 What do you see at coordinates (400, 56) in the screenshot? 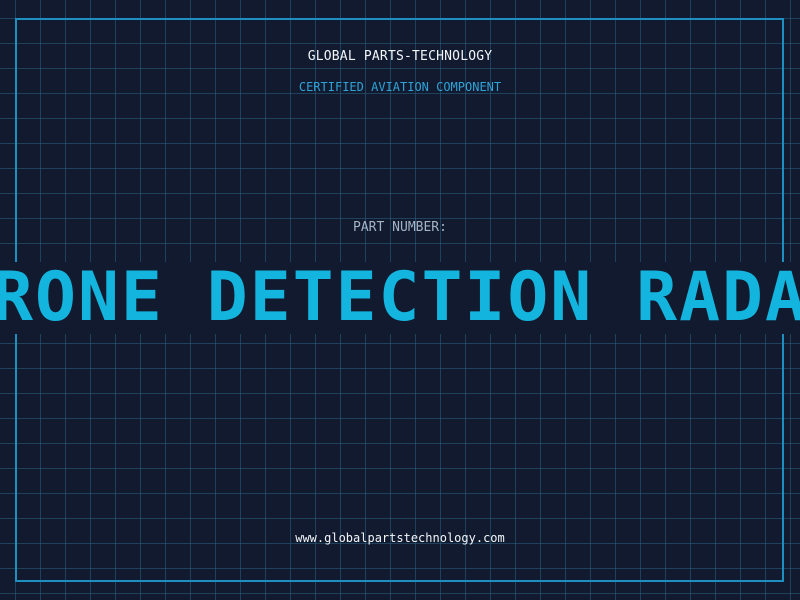
I see `company-name: GLOBAL PARTS-TECHNOLOGY` at bounding box center [400, 56].